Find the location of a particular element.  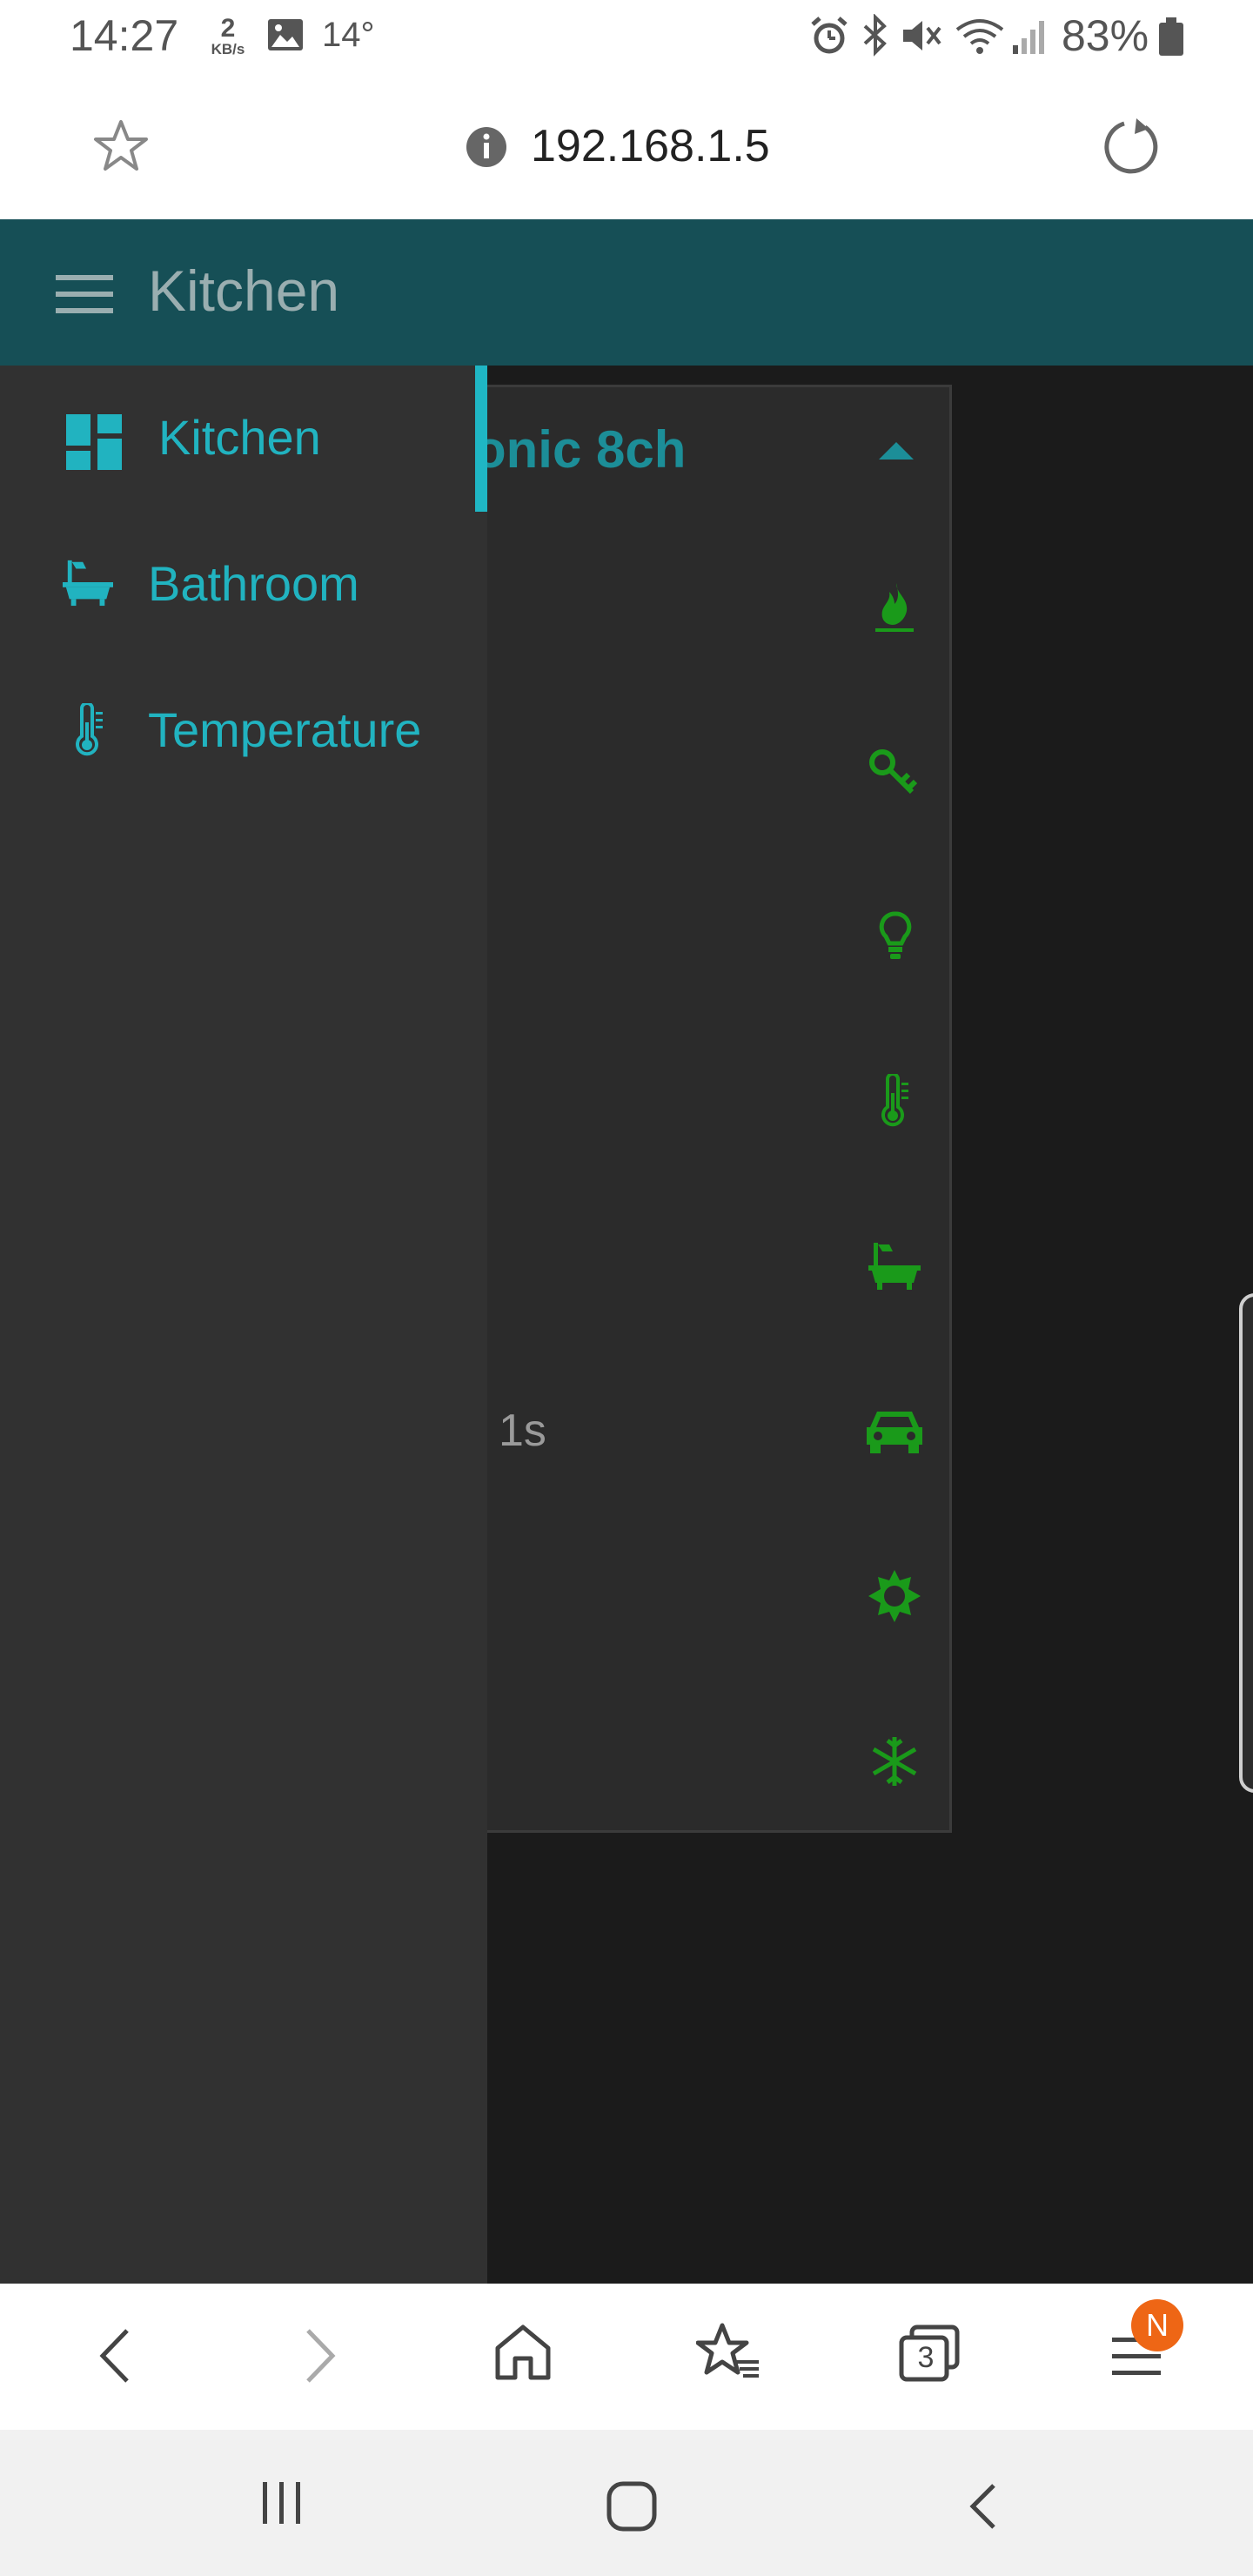

bookmarks-icon is located at coordinates (729, 2352).